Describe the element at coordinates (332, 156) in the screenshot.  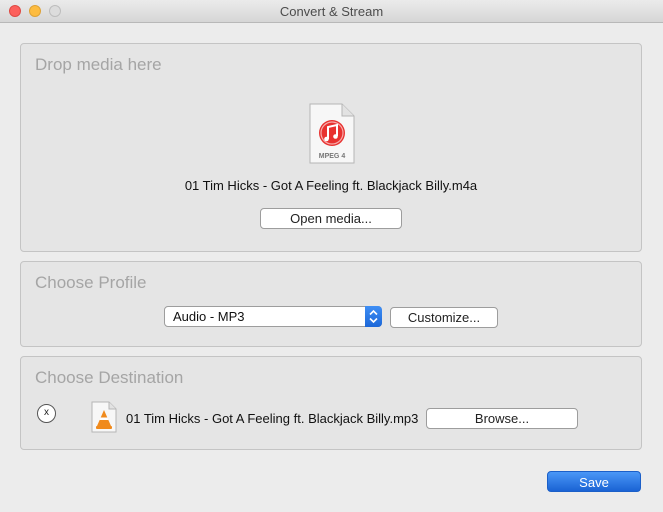
I see `mpeg4-file-icon-label: MPEG 4` at that location.